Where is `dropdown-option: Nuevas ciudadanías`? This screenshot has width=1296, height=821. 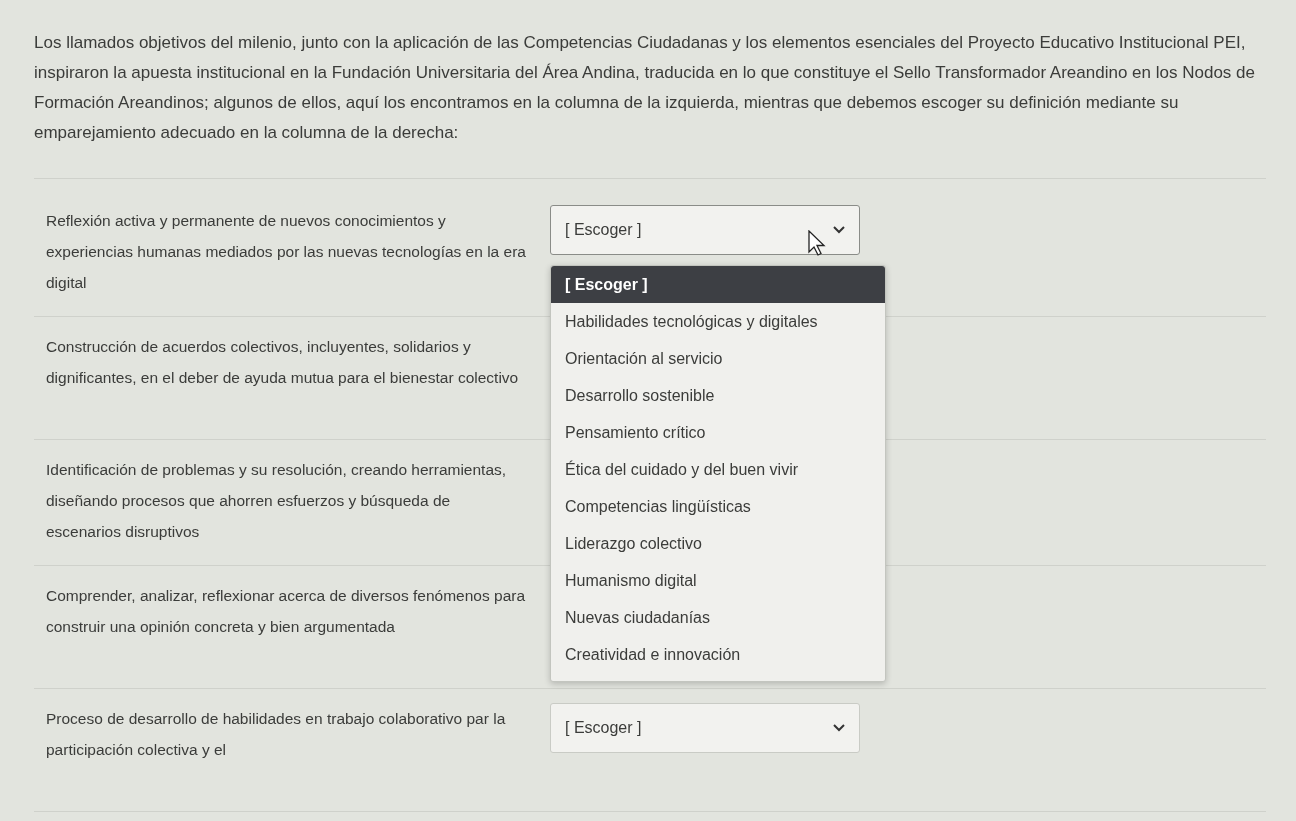
dropdown-option: Nuevas ciudadanías is located at coordinates (718, 617).